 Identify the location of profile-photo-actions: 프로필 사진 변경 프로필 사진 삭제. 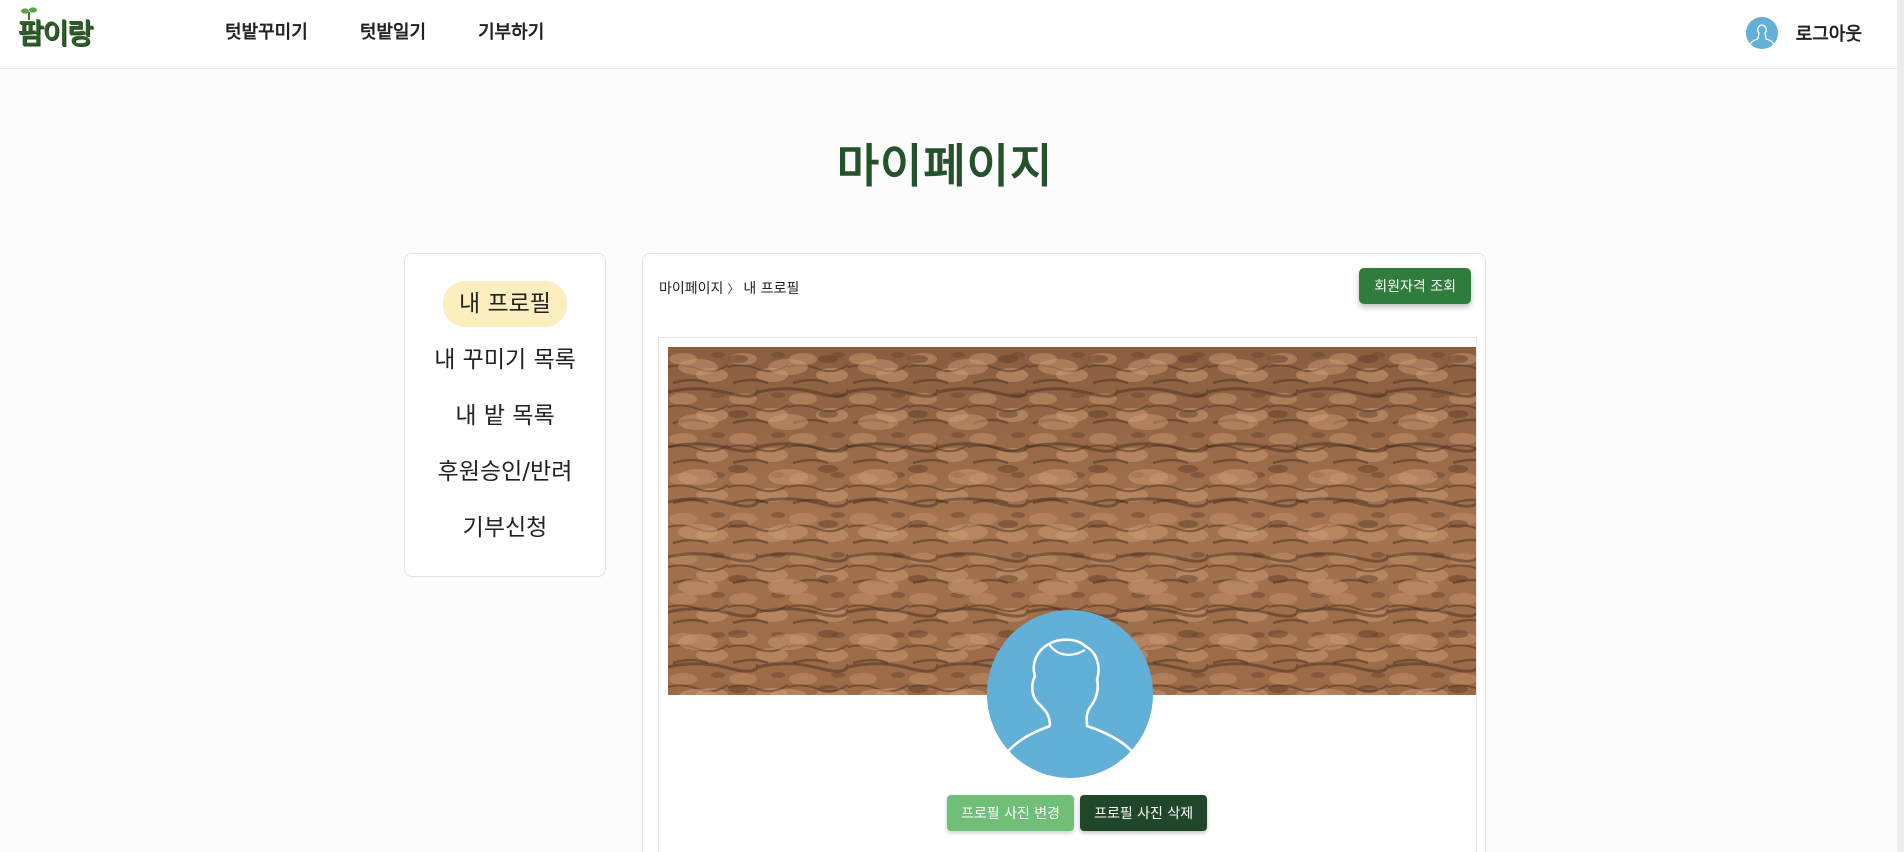
(1077, 813).